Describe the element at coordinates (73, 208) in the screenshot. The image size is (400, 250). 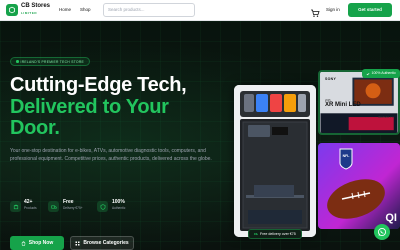
I see `stat-delivery-label: Delivery €75+` at that location.